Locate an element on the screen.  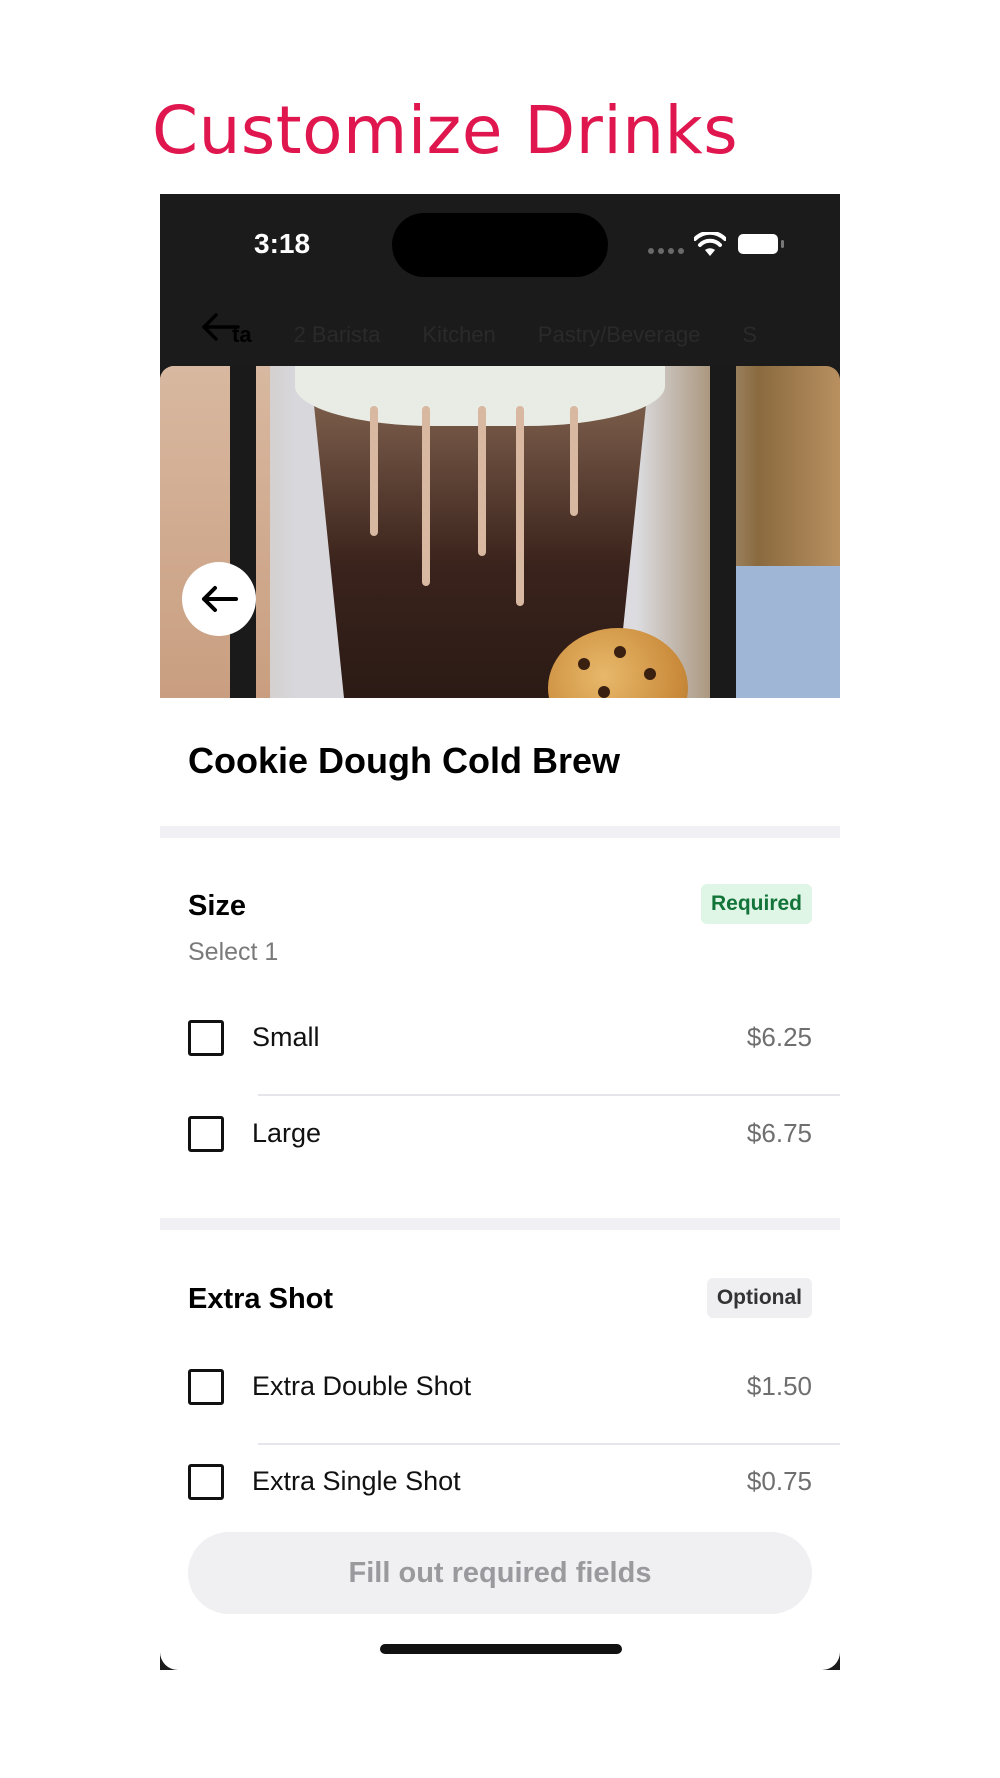
size-section-title: Size is located at coordinates (217, 906).